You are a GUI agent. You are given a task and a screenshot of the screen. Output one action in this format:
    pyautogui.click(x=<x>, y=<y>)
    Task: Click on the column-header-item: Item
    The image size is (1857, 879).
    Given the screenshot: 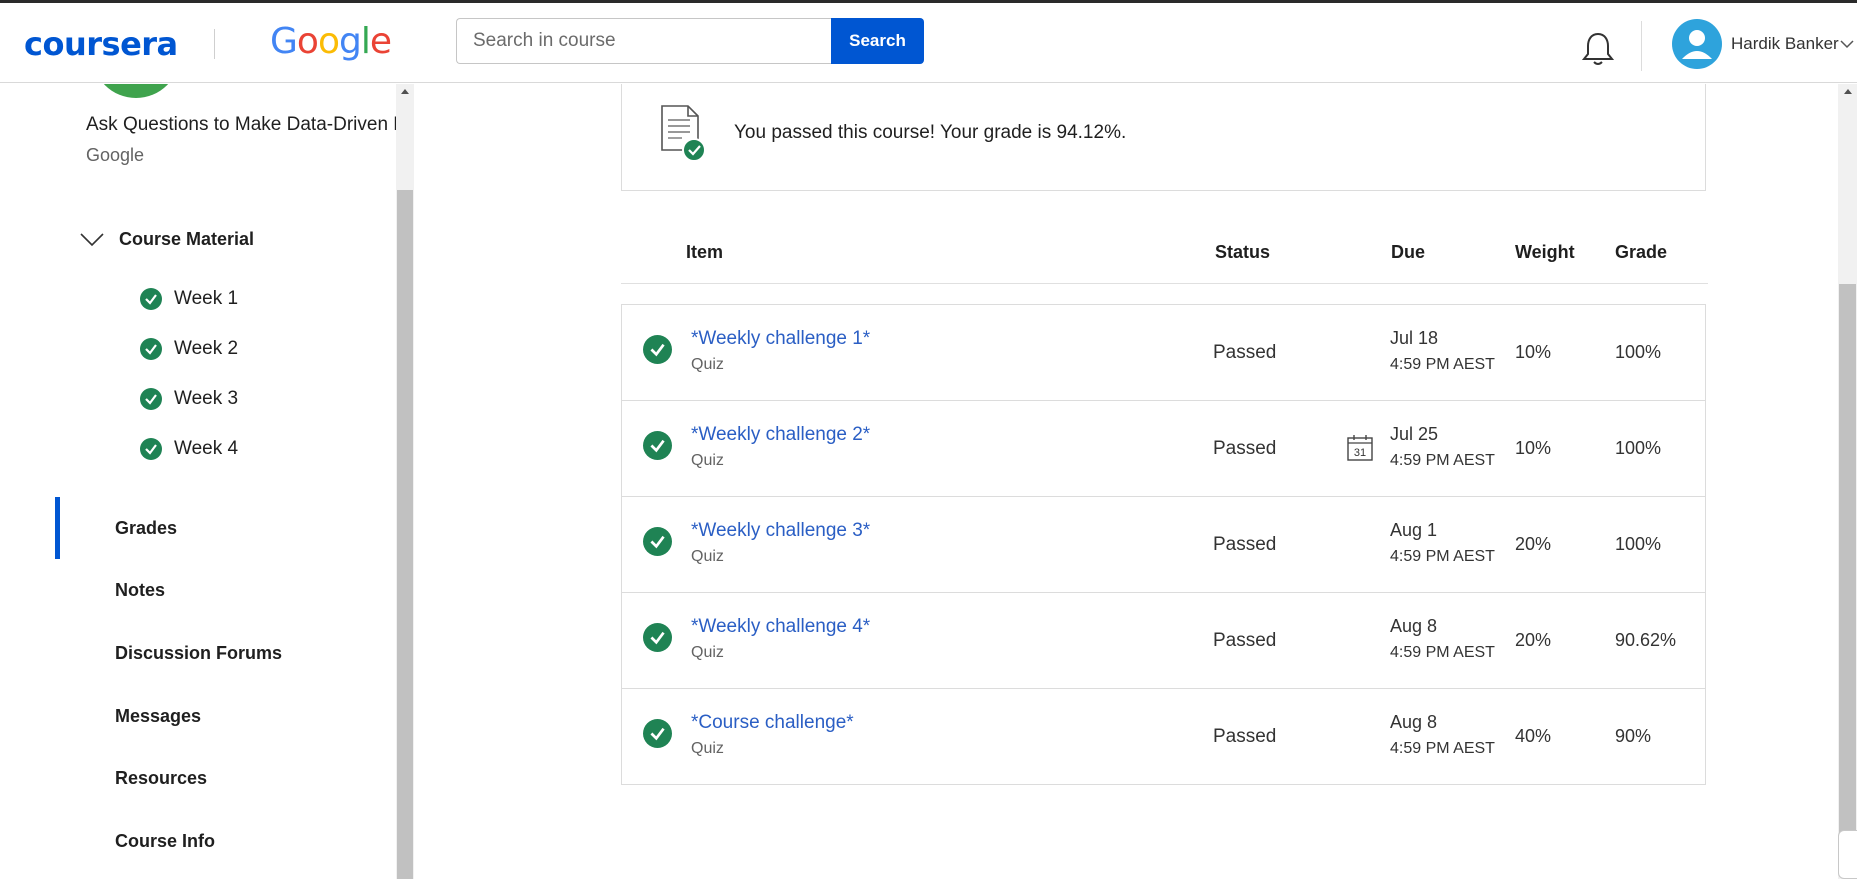 What is the action you would take?
    pyautogui.click(x=705, y=252)
    